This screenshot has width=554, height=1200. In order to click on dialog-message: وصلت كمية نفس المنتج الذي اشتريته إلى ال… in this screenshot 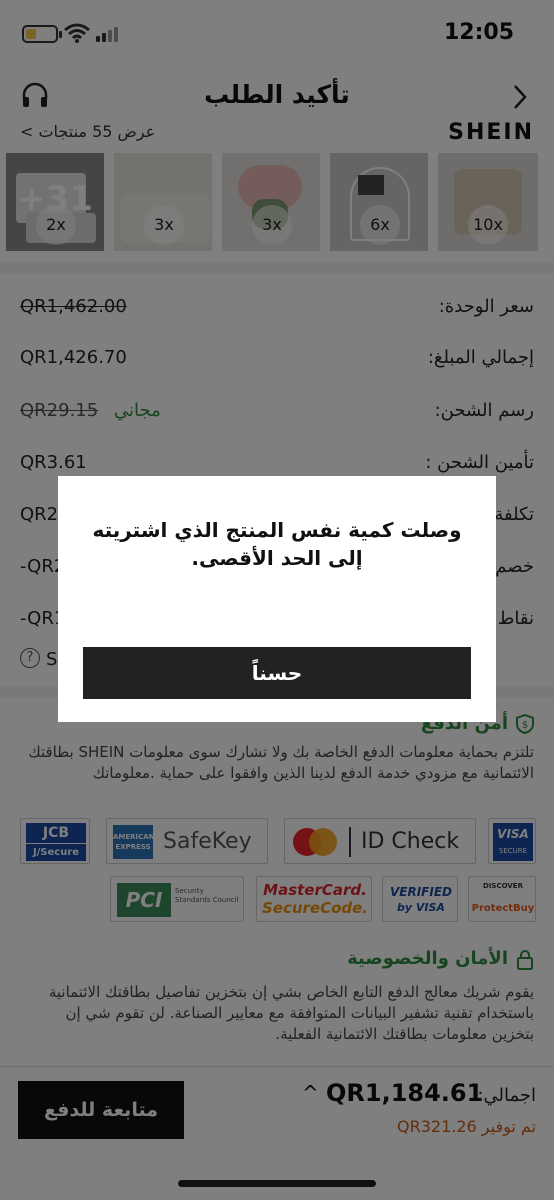, I will do `click(277, 544)`.